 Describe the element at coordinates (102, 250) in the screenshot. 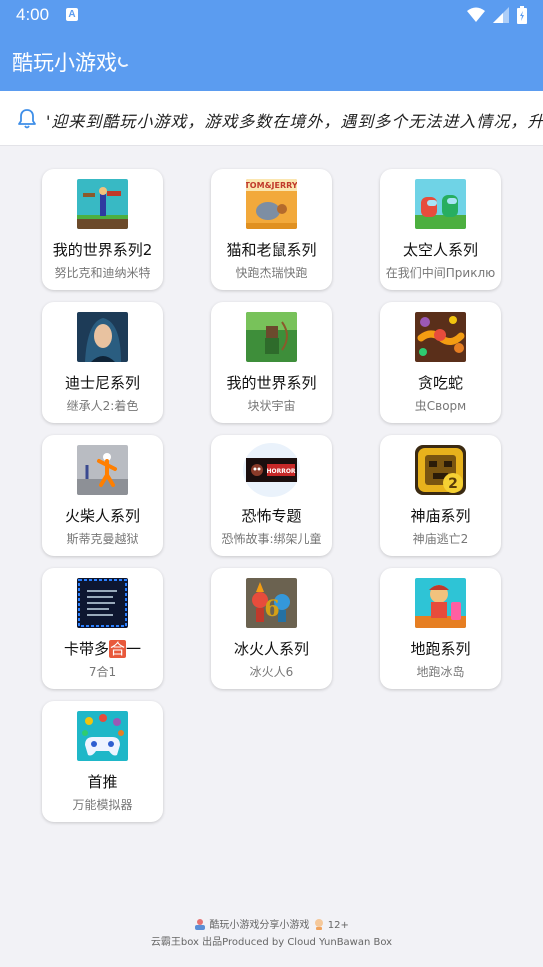

I see `game-name: 我的世界系列2` at that location.